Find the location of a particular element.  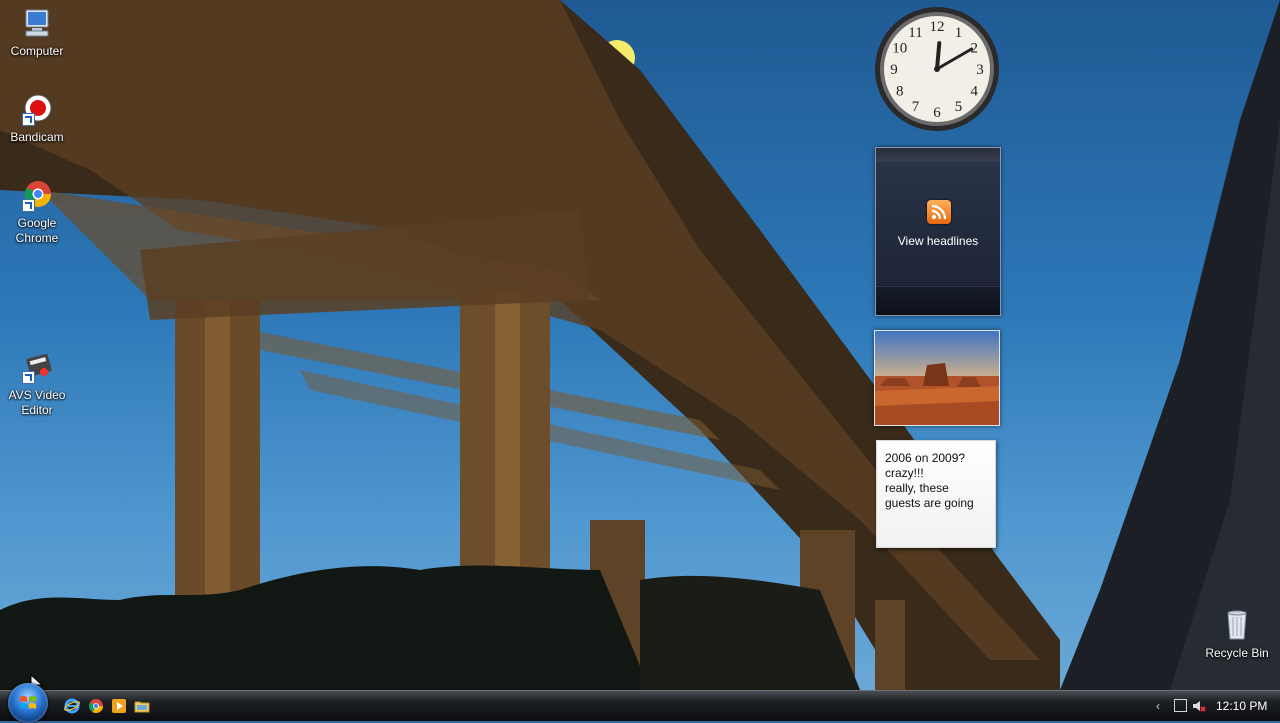

note-line: 2006 on 2009? is located at coordinates (925, 458).